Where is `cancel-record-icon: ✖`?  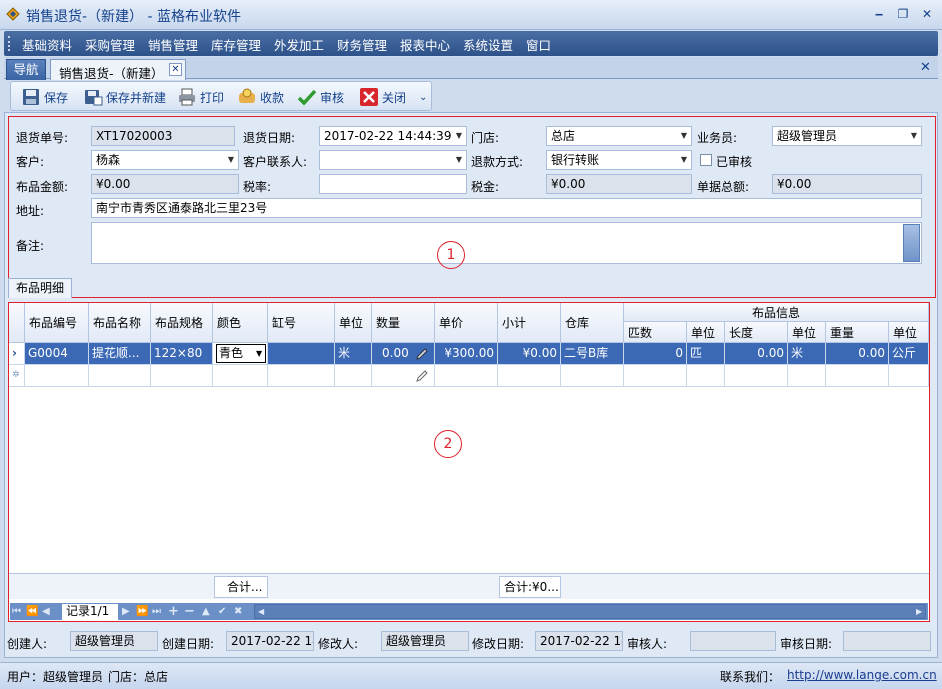
cancel-record-icon: ✖ is located at coordinates (238, 611).